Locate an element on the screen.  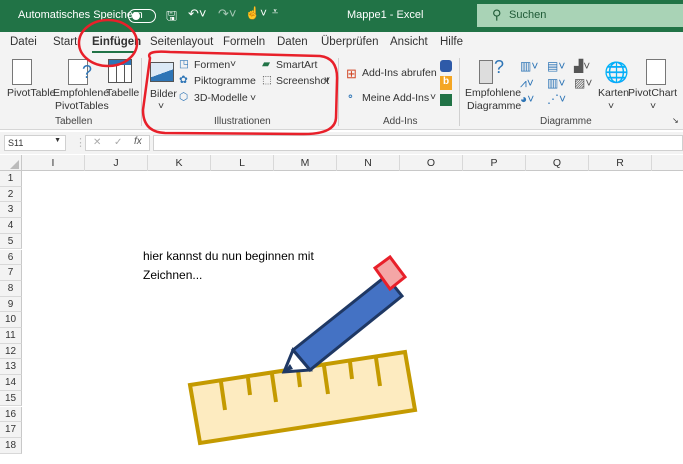
annotation-circle-einfuegen is located at coordinates (108, 43).